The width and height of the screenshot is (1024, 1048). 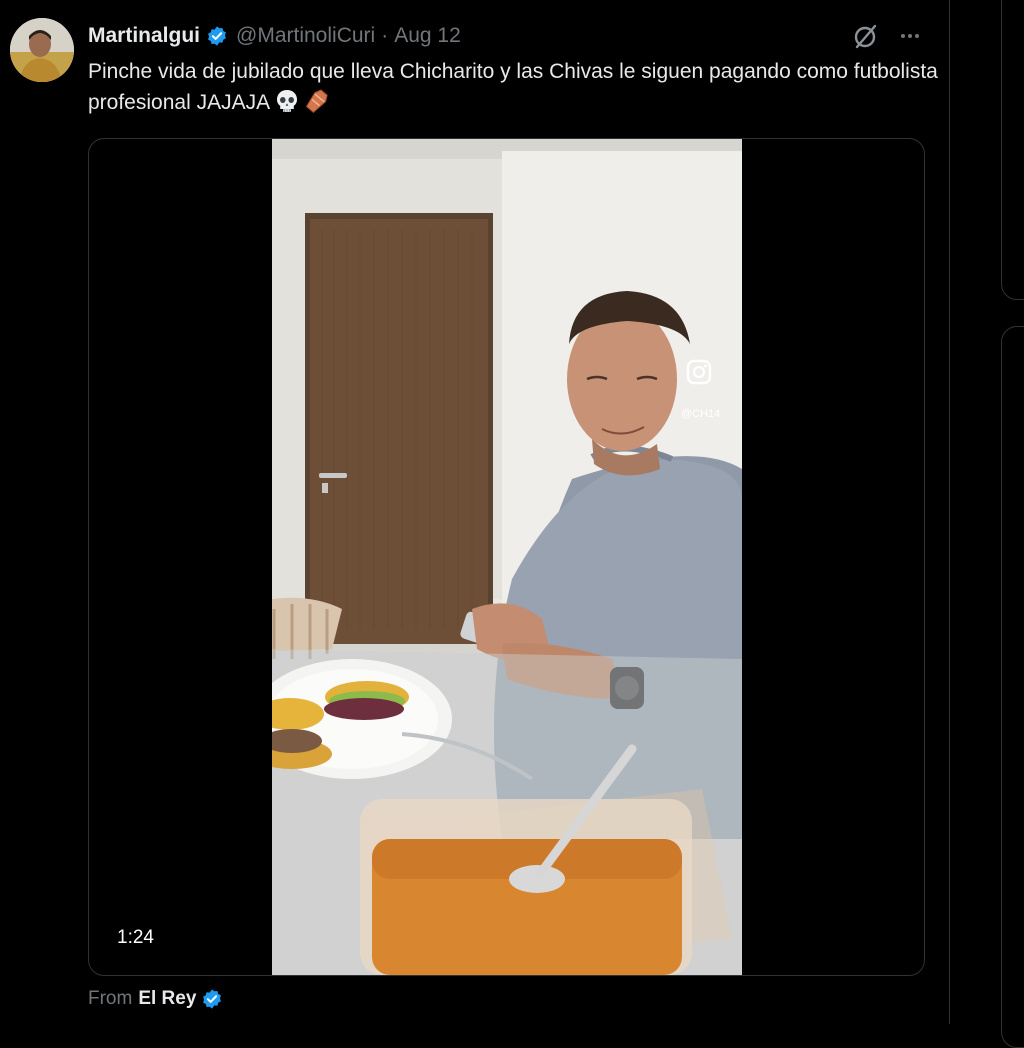 I want to click on avatar, so click(x=42, y=50).